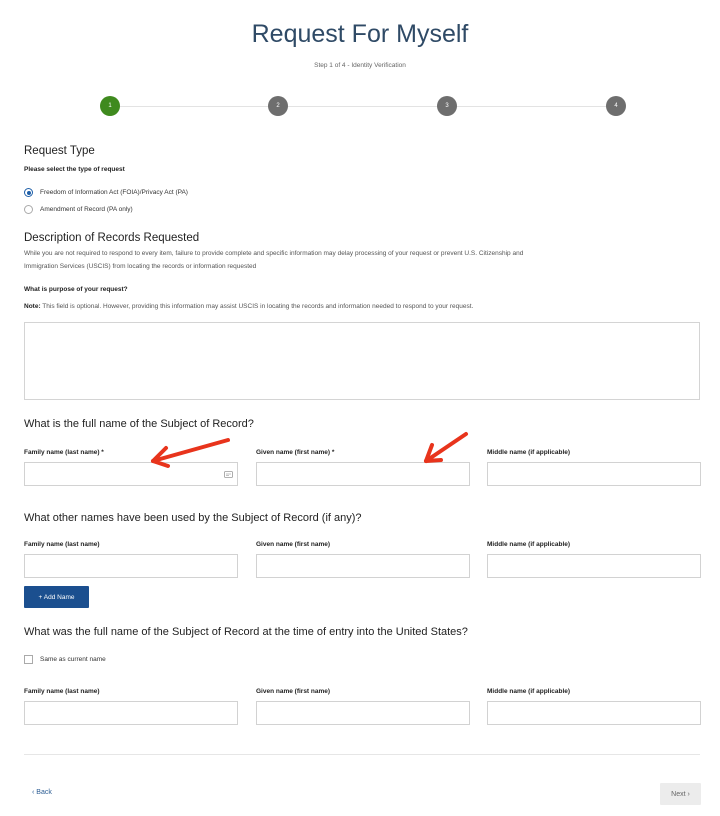 The image size is (720, 816). Describe the element at coordinates (112, 238) in the screenshot. I see `description-heading: Description of Records Requested` at that location.